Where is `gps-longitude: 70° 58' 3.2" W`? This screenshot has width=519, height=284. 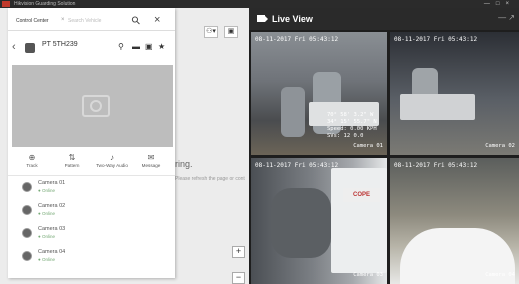
gps-longitude: 70° 58' 3.2" W is located at coordinates (350, 115).